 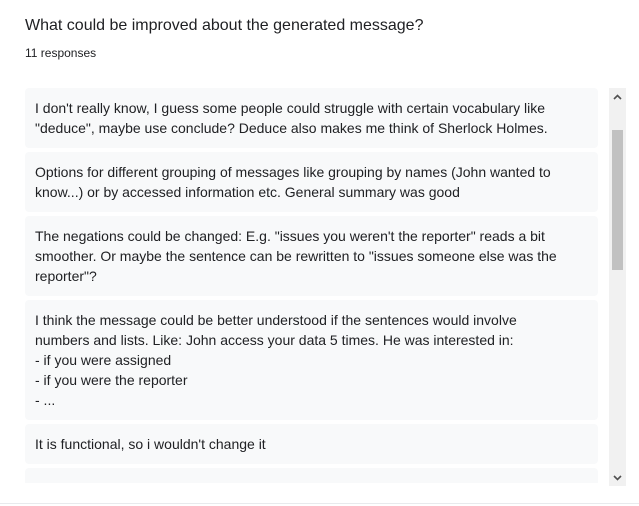 I want to click on scroll-up-button, so click(x=617, y=96).